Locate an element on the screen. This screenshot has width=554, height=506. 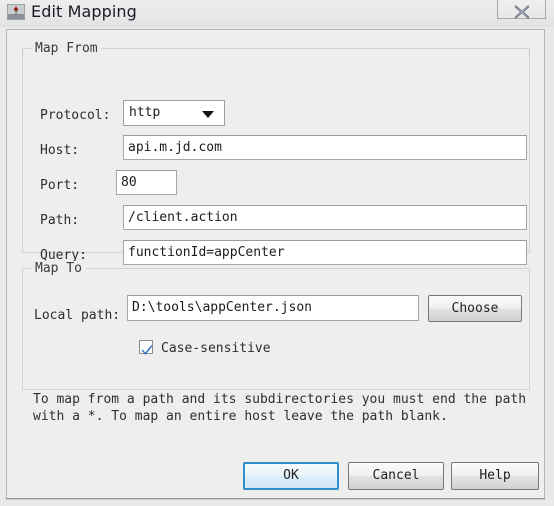
host-input: api.m.jd.com is located at coordinates (325, 147).